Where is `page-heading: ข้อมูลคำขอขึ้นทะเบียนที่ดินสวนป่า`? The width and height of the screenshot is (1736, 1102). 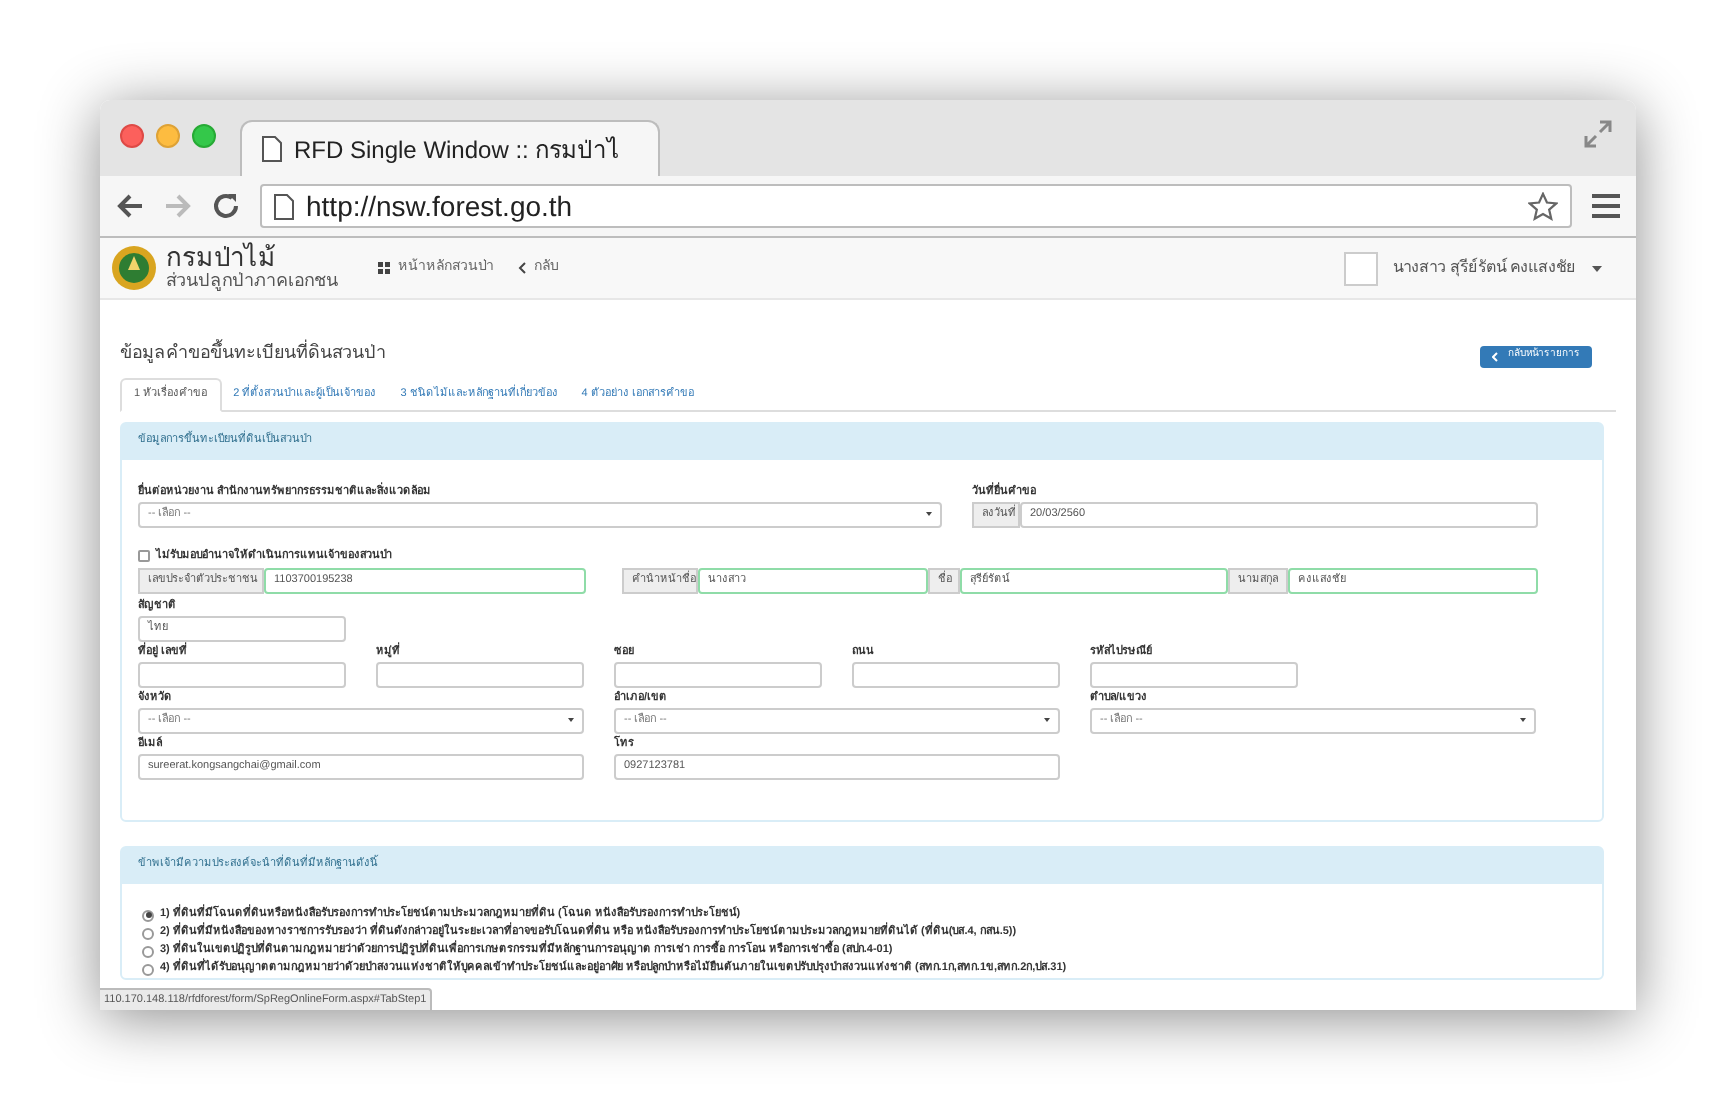
page-heading: ข้อมูลคำขอขึ้นทะเบียนที่ดินสวนป่า is located at coordinates (253, 353).